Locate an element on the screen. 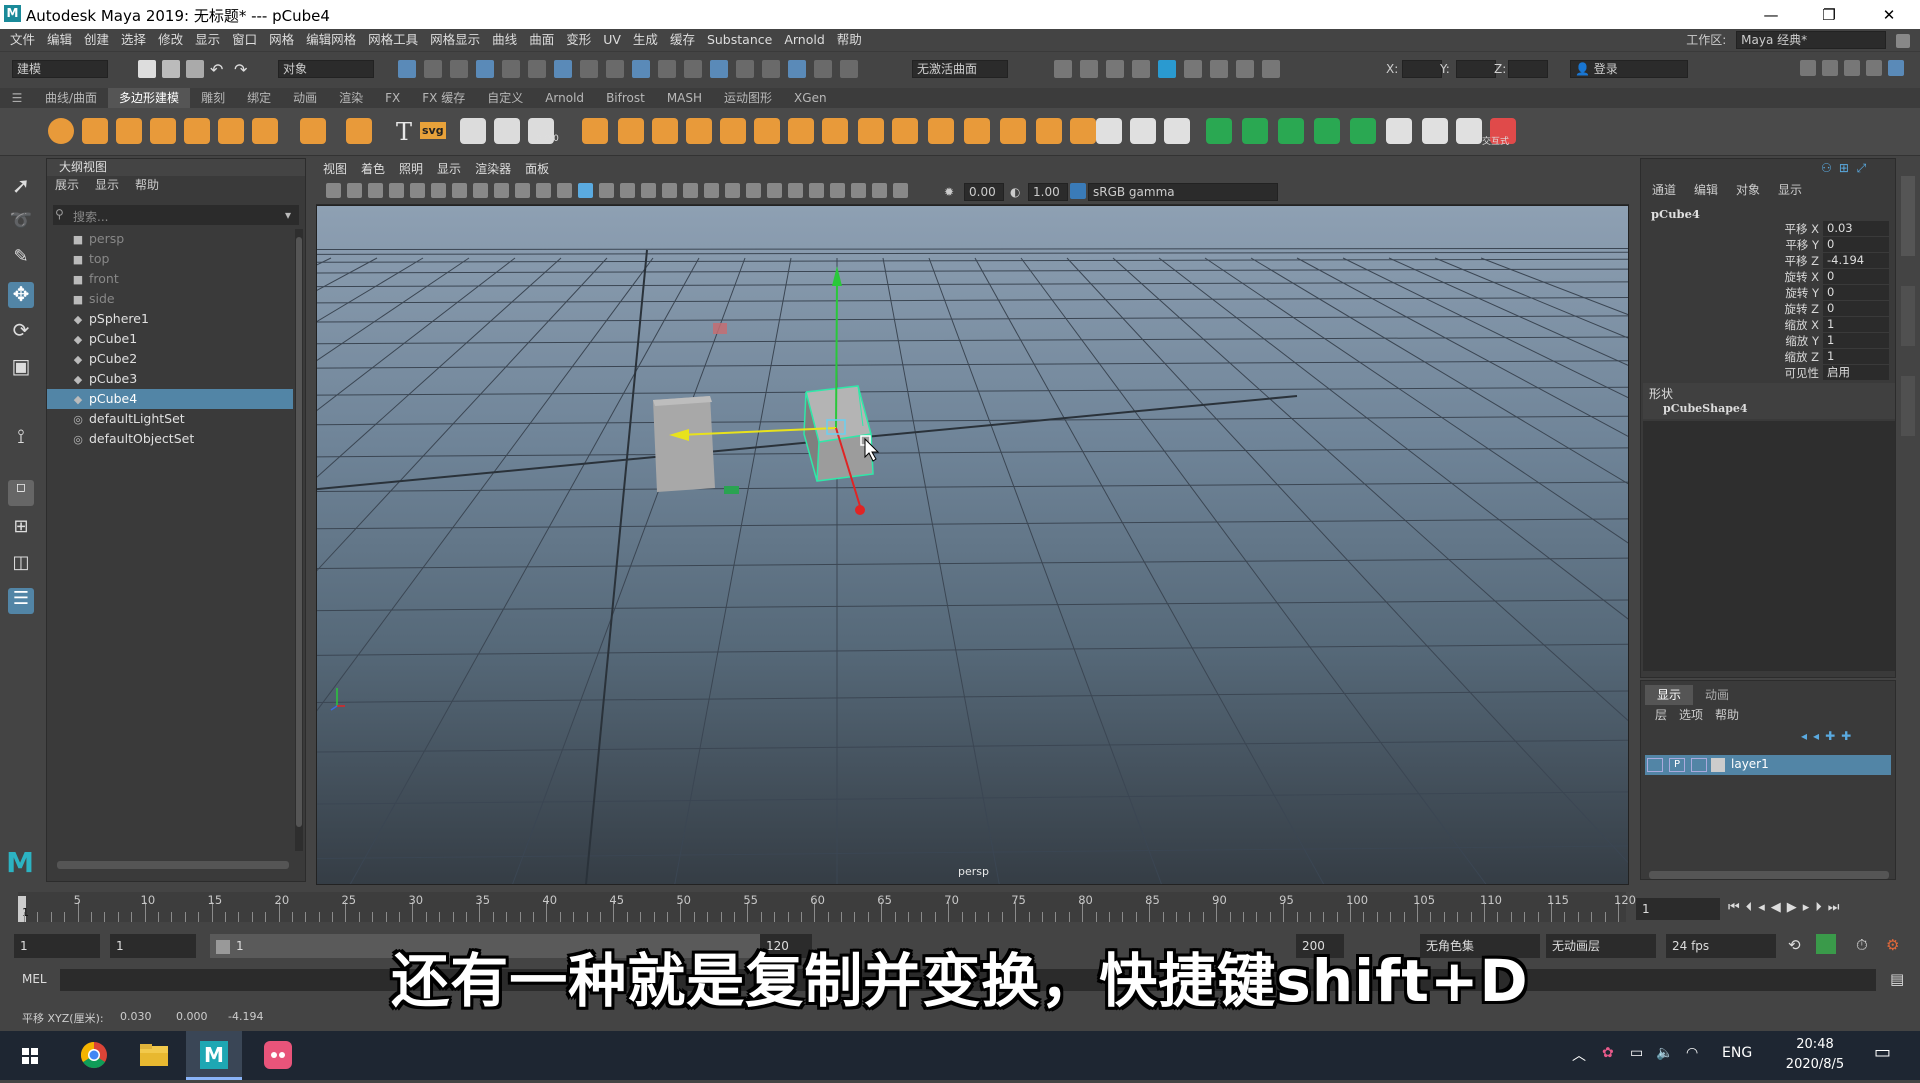 The image size is (1920, 1083). outliner-item: ◎ defaultLightSet is located at coordinates (170, 419).